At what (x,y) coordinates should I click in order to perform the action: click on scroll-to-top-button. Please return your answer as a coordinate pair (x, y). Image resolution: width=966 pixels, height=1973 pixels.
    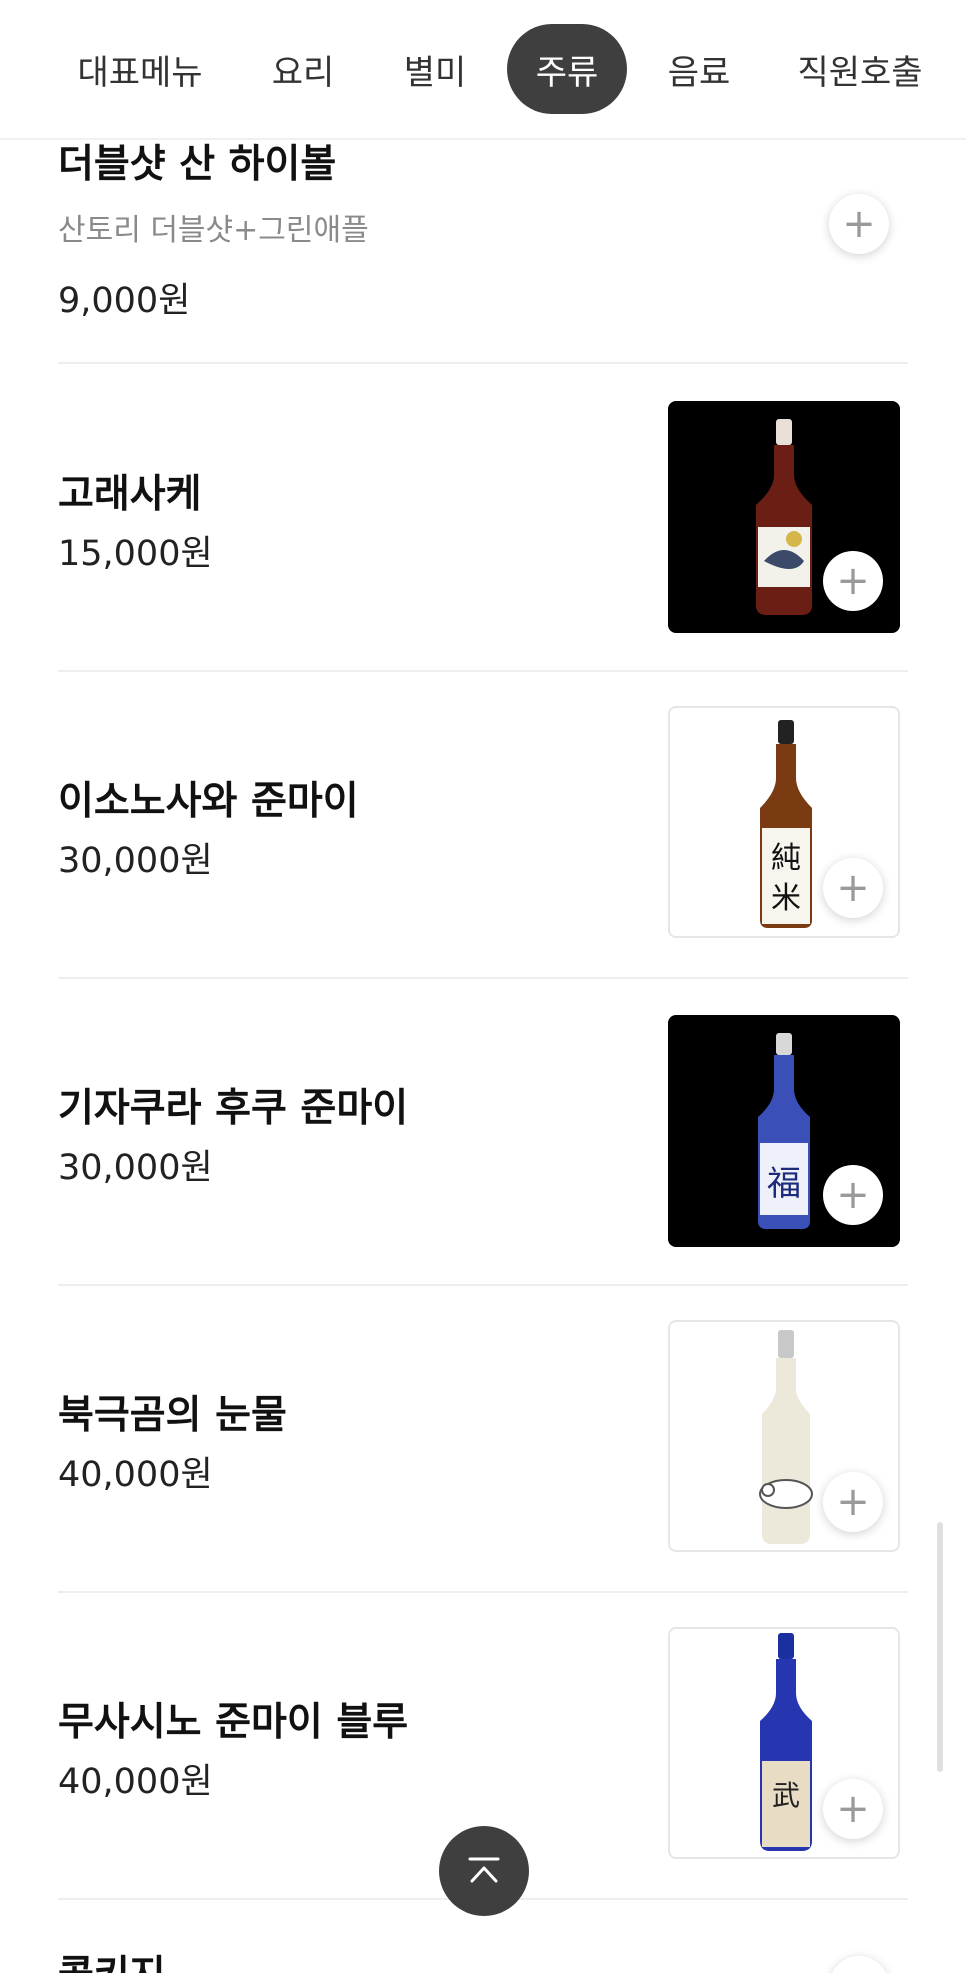
    Looking at the image, I should click on (484, 1871).